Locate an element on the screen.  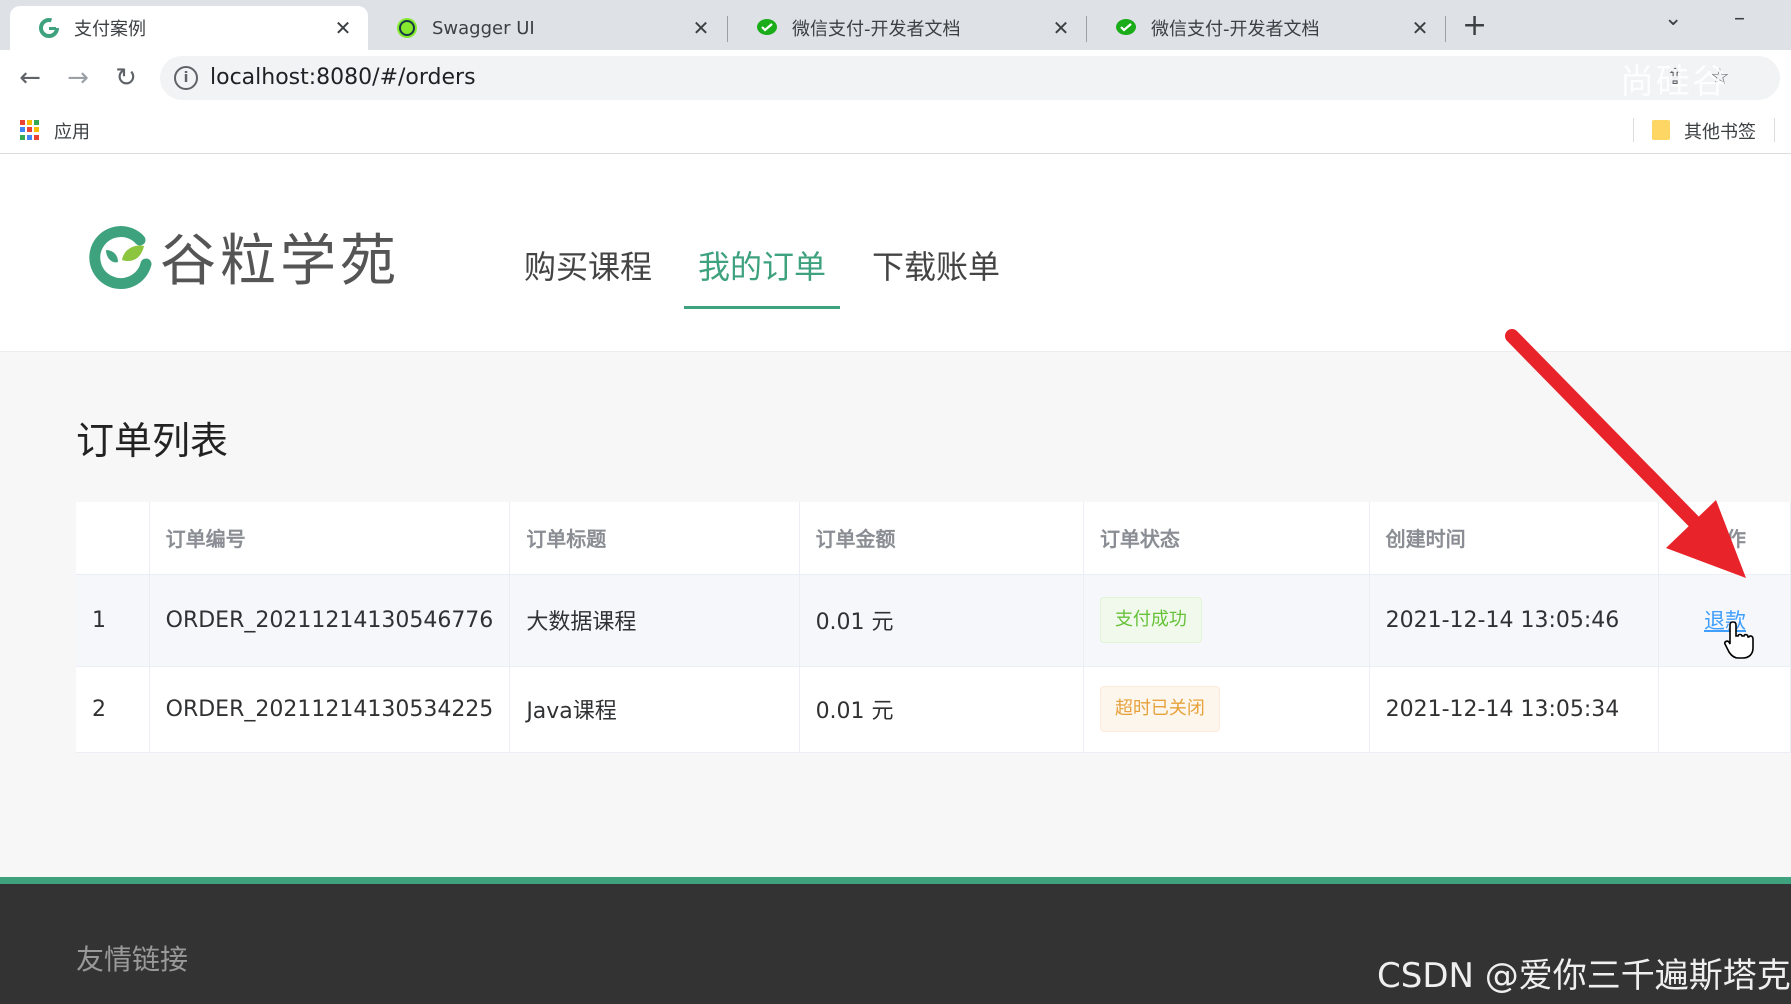
g-logo-icon is located at coordinates (49, 28).